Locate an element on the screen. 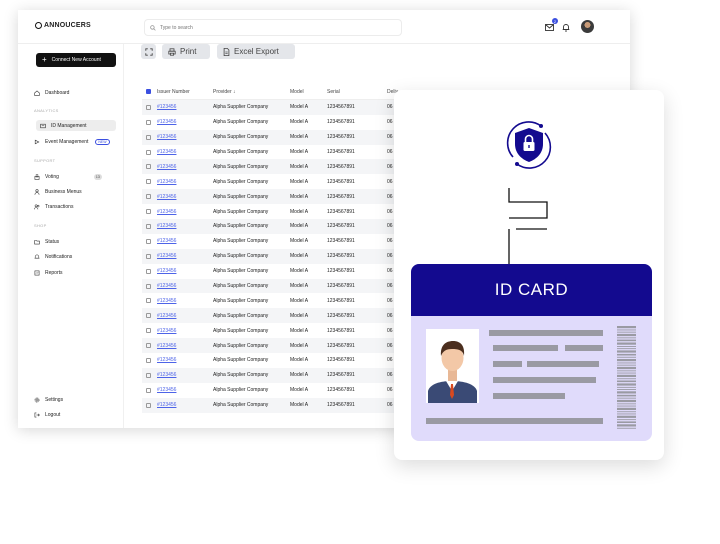  print-button: Print is located at coordinates (186, 51).